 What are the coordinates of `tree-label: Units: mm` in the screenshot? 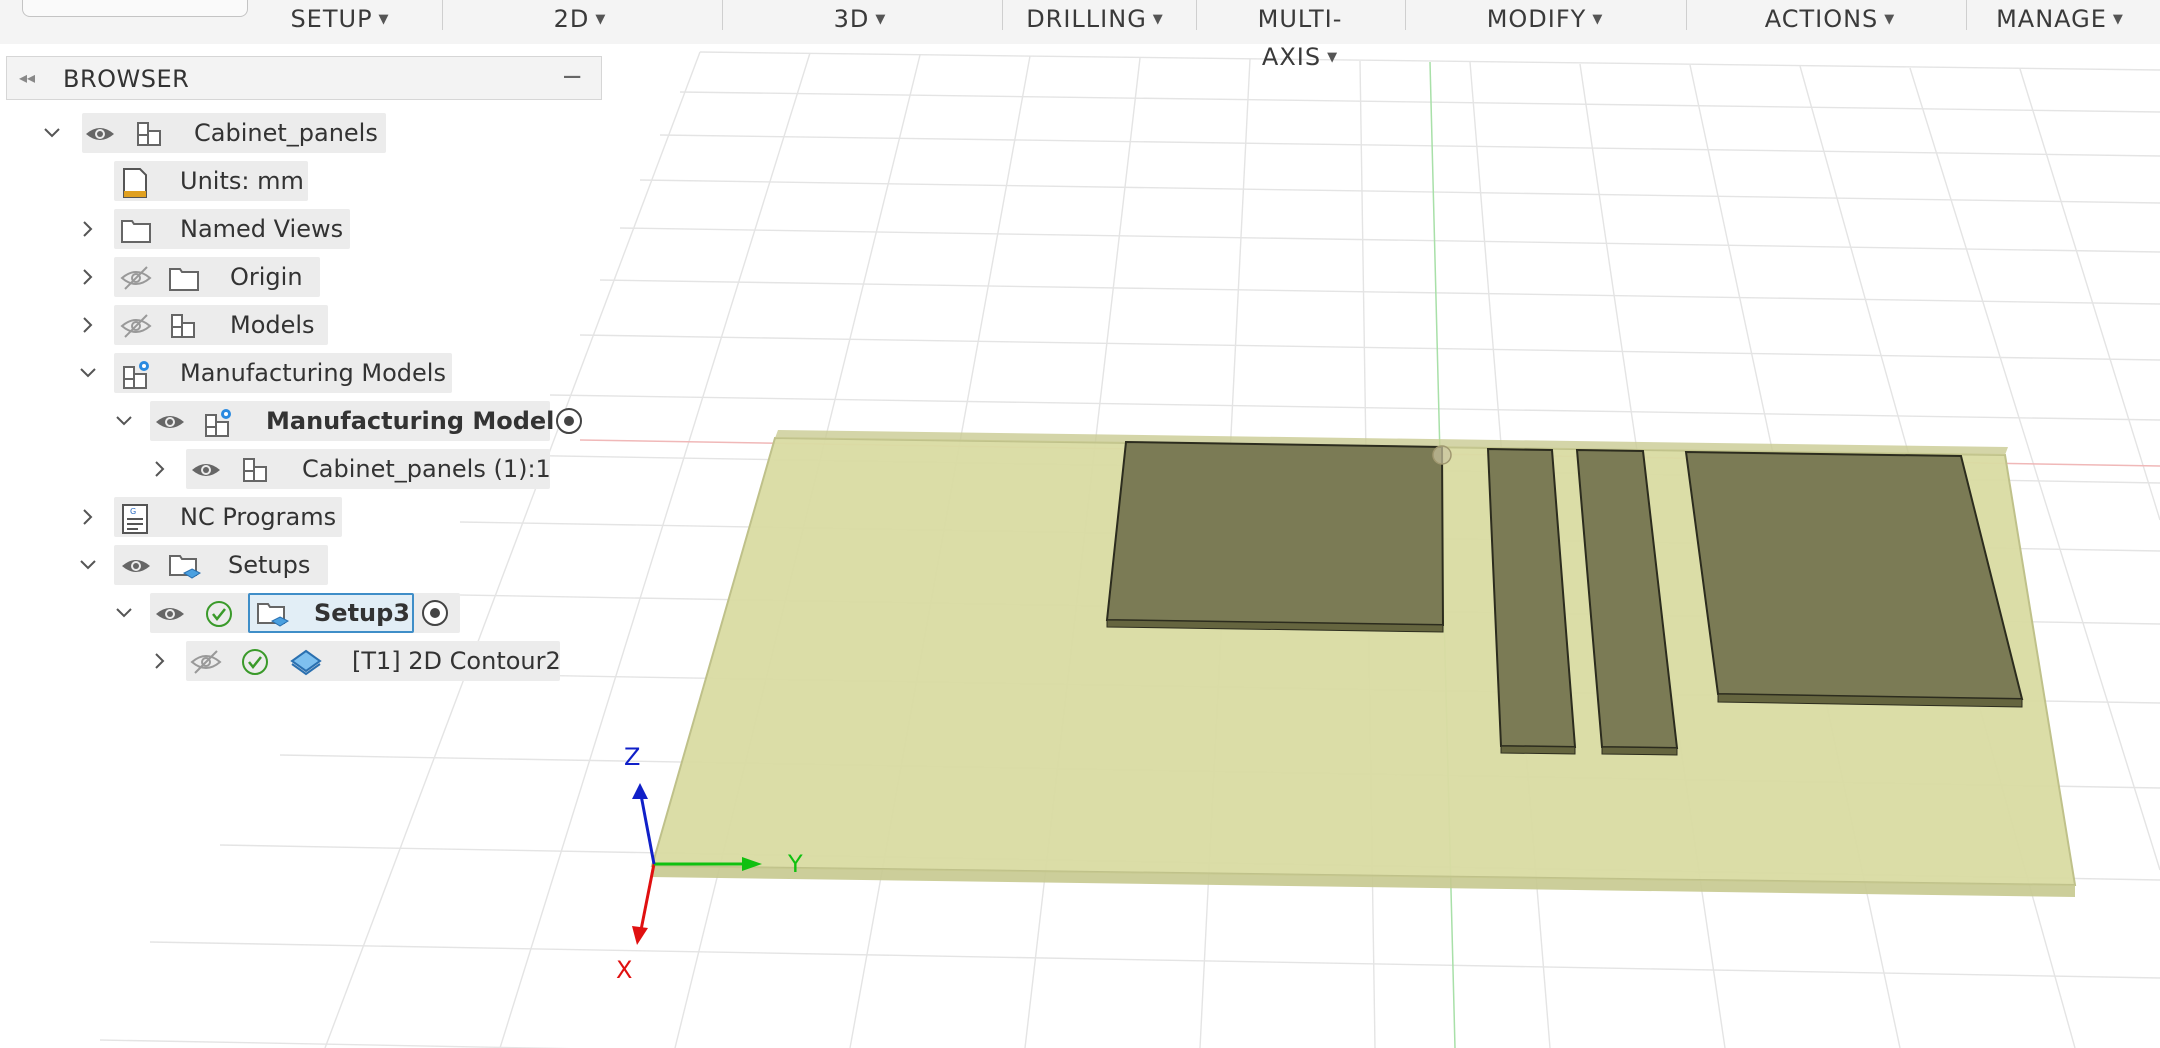 It's located at (242, 181).